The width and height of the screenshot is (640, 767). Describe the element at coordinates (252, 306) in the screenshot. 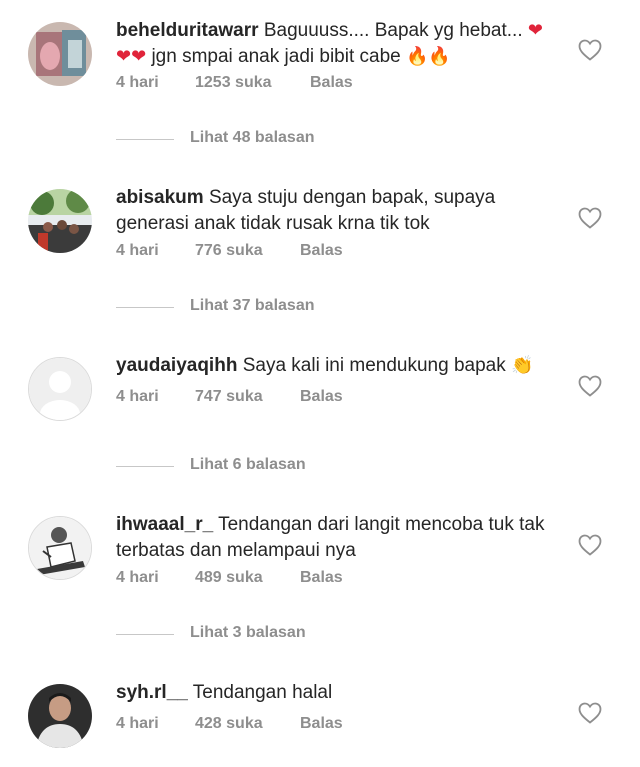

I see `view-replies-label: Lihat 37 balasan` at that location.